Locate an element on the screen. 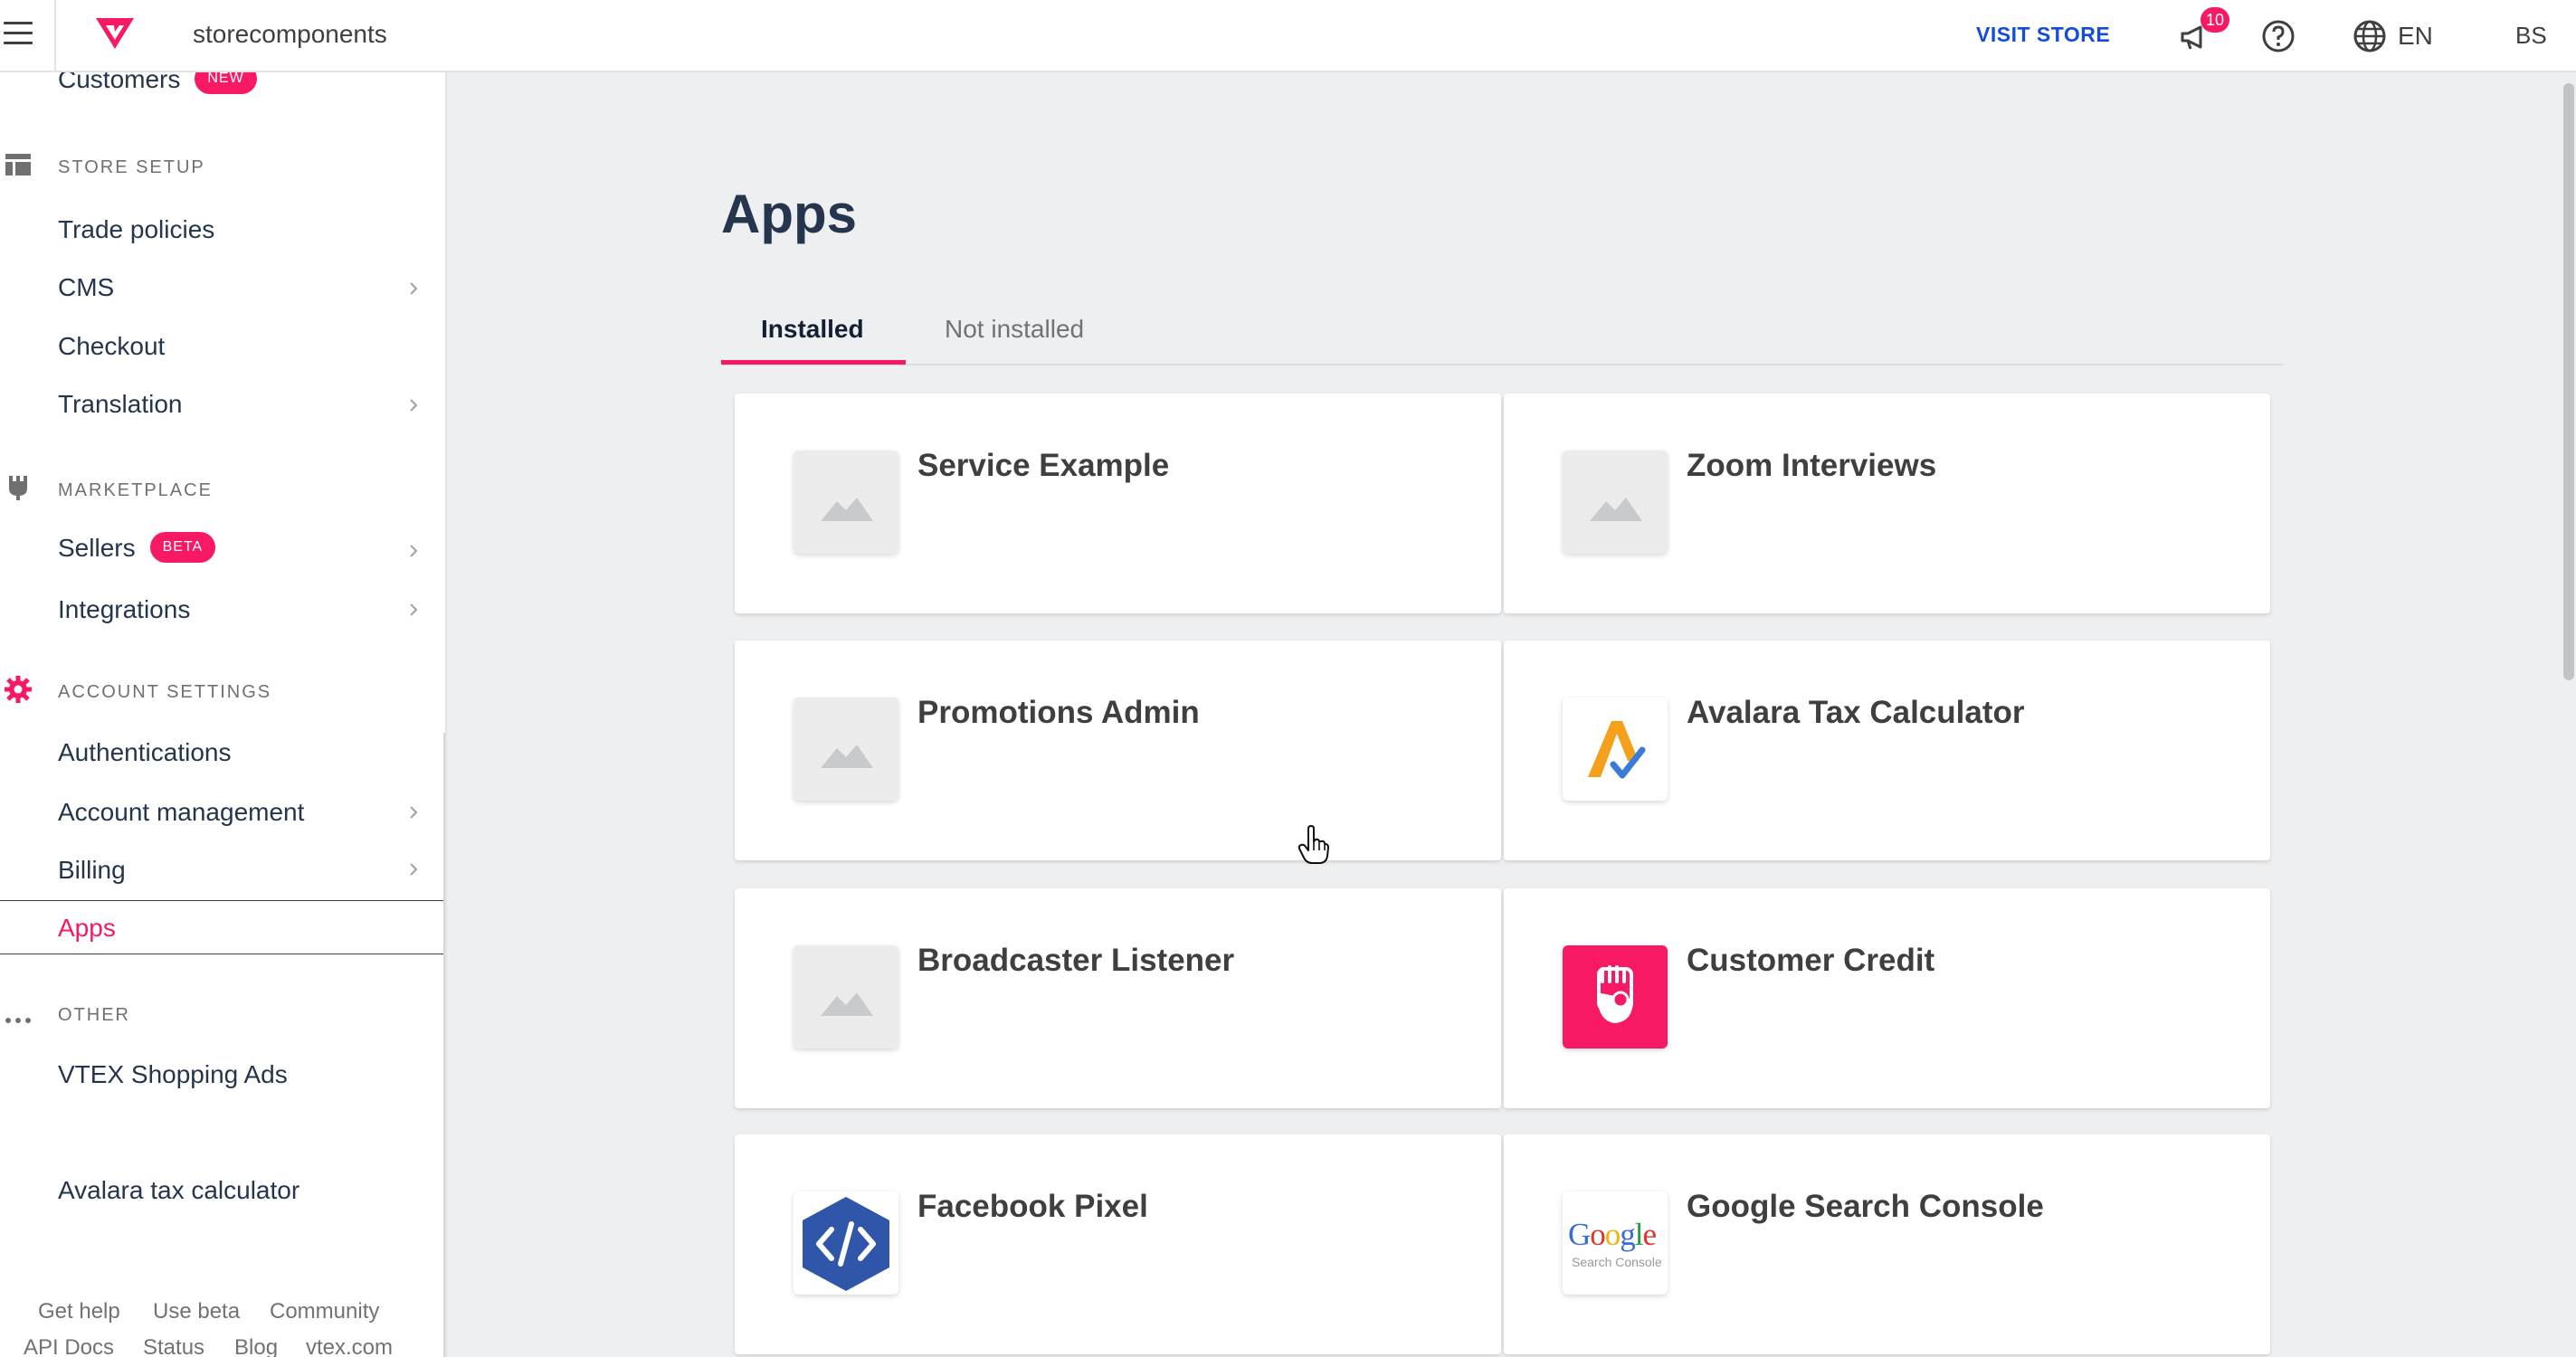  sidebar-item-vtex-shopping-ads: VTEX Shopping Ads is located at coordinates (173, 1074).